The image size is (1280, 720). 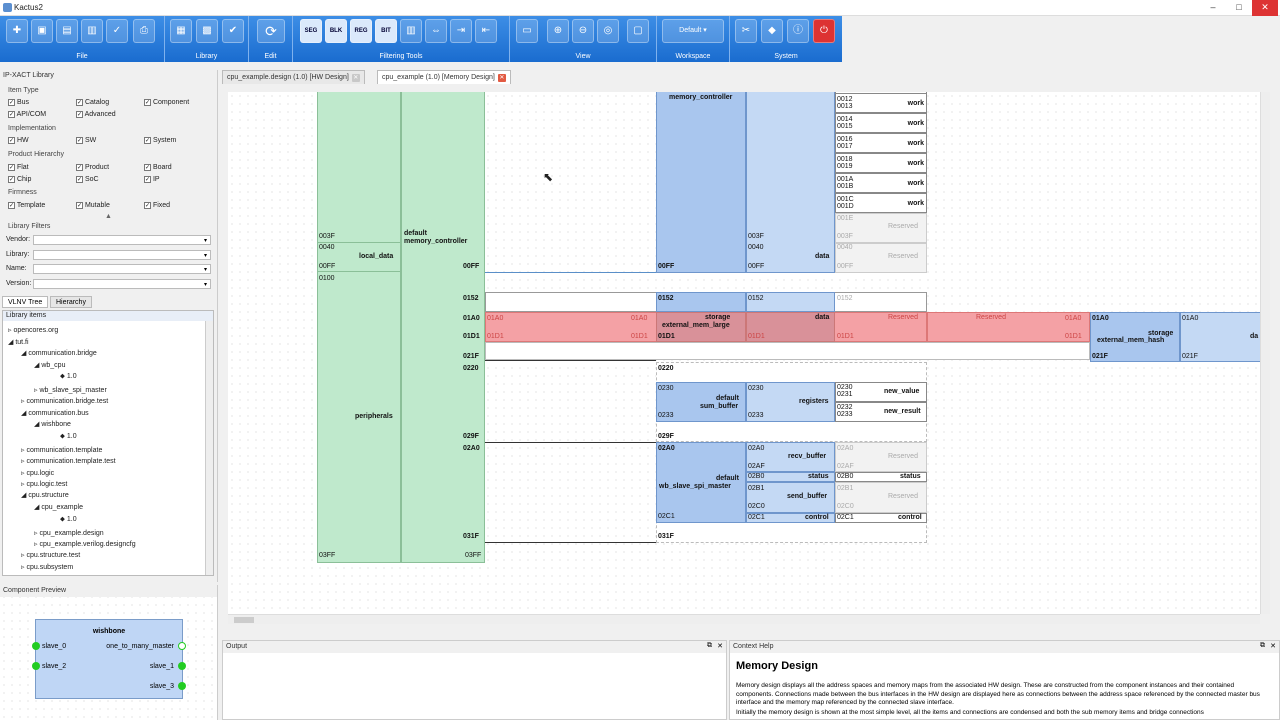 I want to click on work-register: 001A 001B work, so click(x=881, y=183).